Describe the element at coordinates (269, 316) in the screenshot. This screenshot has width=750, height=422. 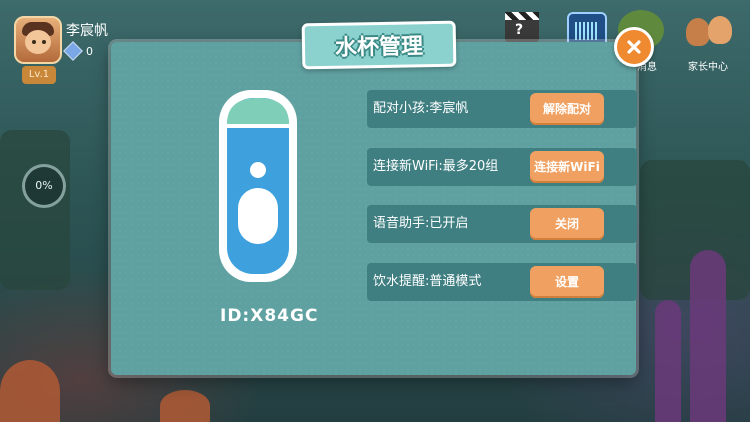
I see `device-id: ID:X84GC` at that location.